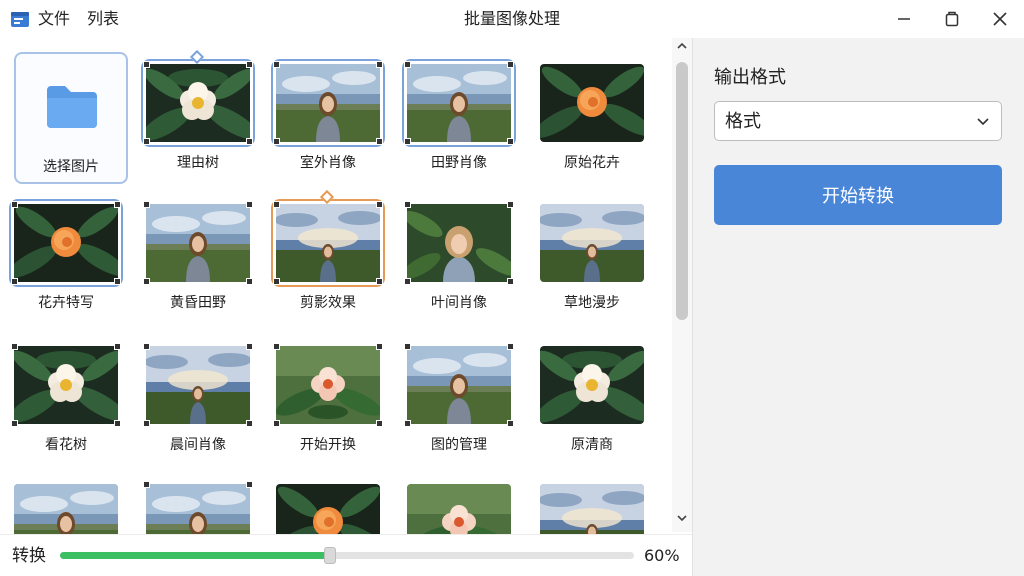 The height and width of the screenshot is (576, 1024). Describe the element at coordinates (346, 555) in the screenshot. I see `status-bar: 转换 60%` at that location.